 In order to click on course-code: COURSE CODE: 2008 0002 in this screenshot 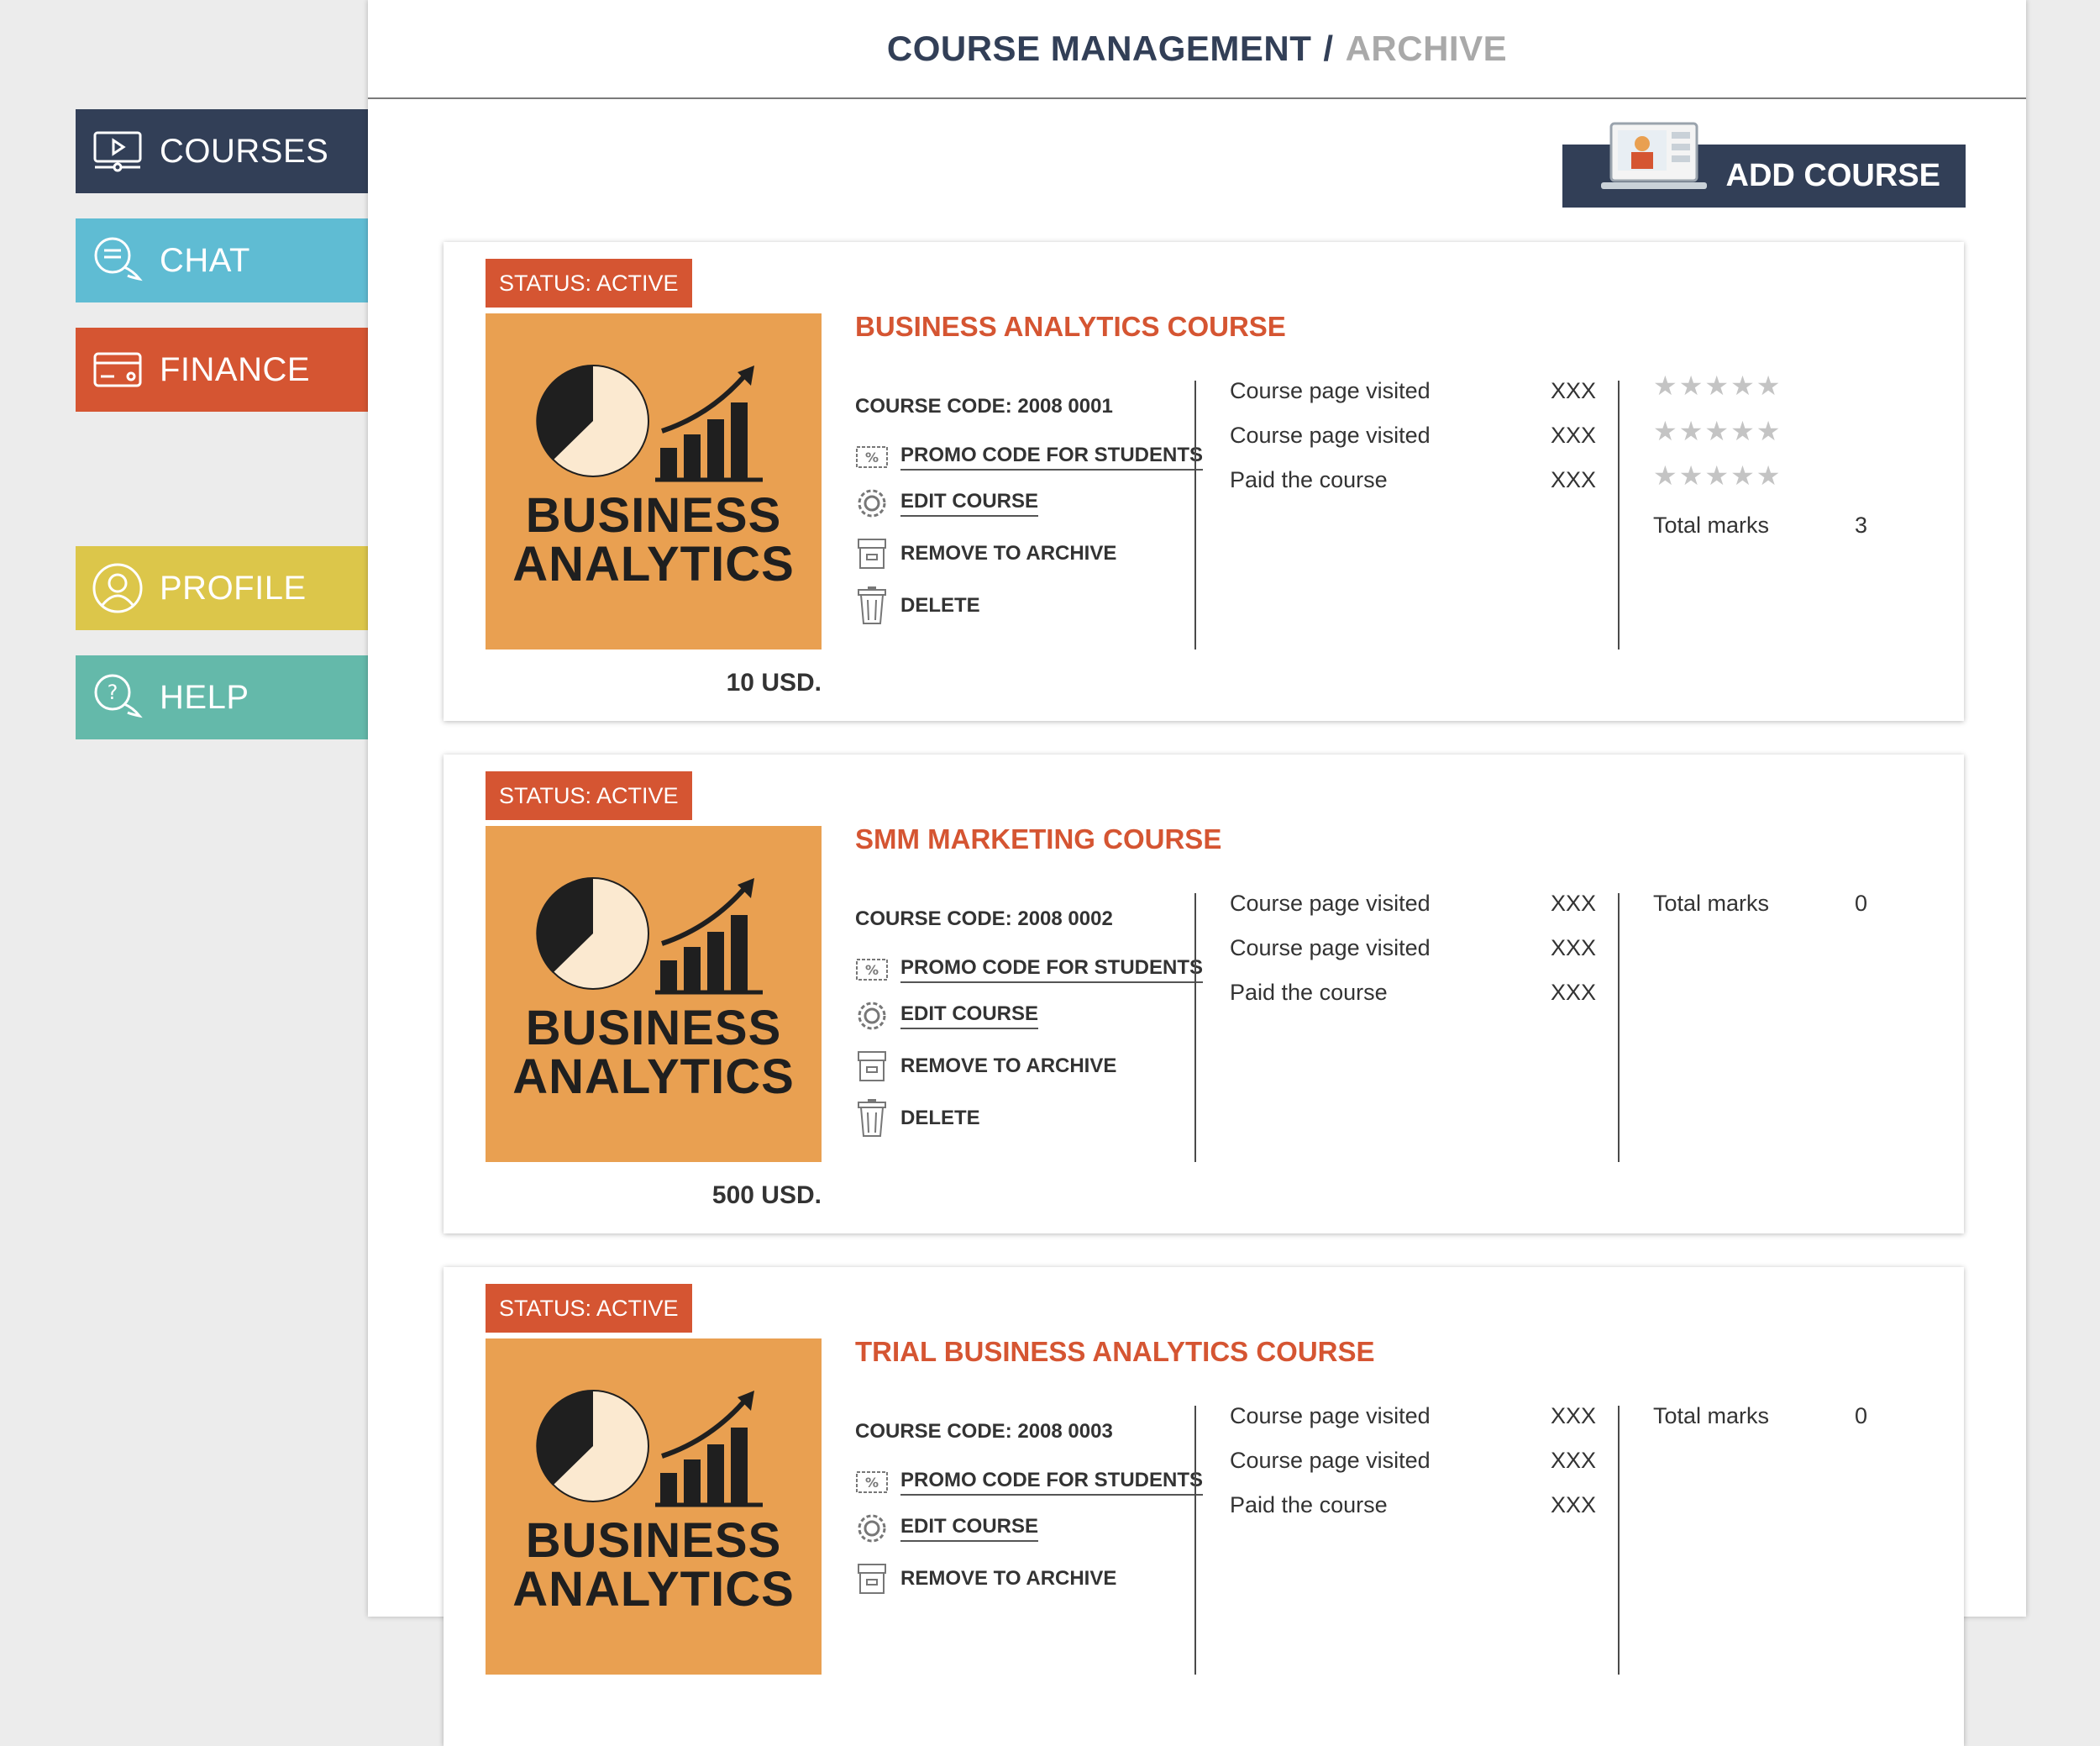, I will do `click(984, 919)`.